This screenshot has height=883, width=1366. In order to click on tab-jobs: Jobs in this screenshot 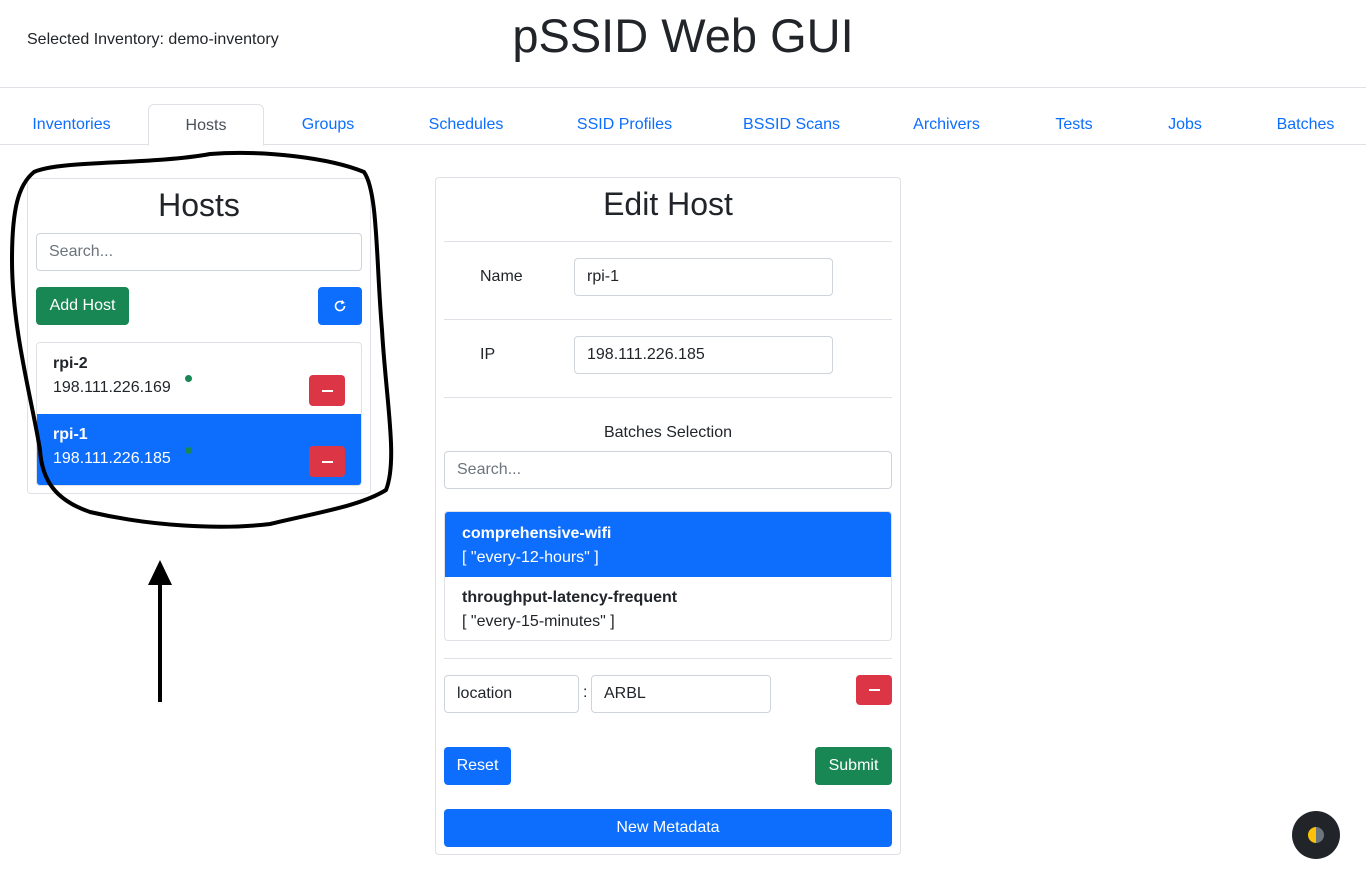, I will do `click(1185, 124)`.